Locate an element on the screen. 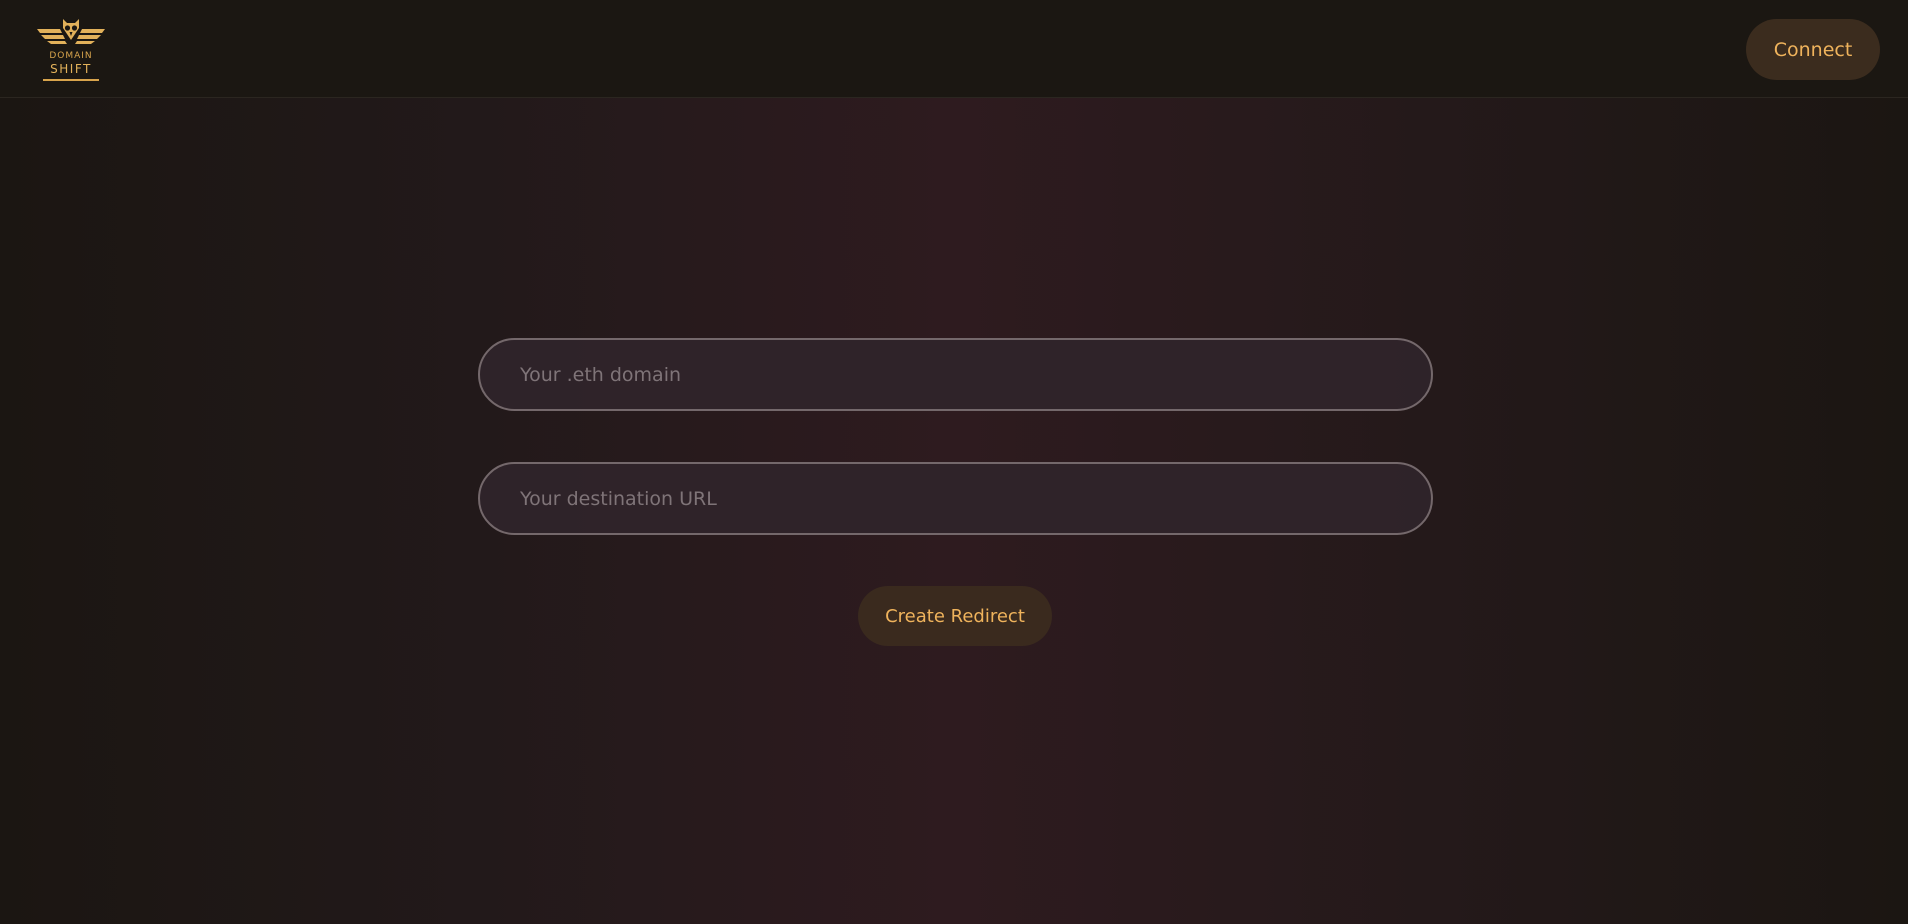 The width and height of the screenshot is (1908, 924). eth-domain-input is located at coordinates (955, 374).